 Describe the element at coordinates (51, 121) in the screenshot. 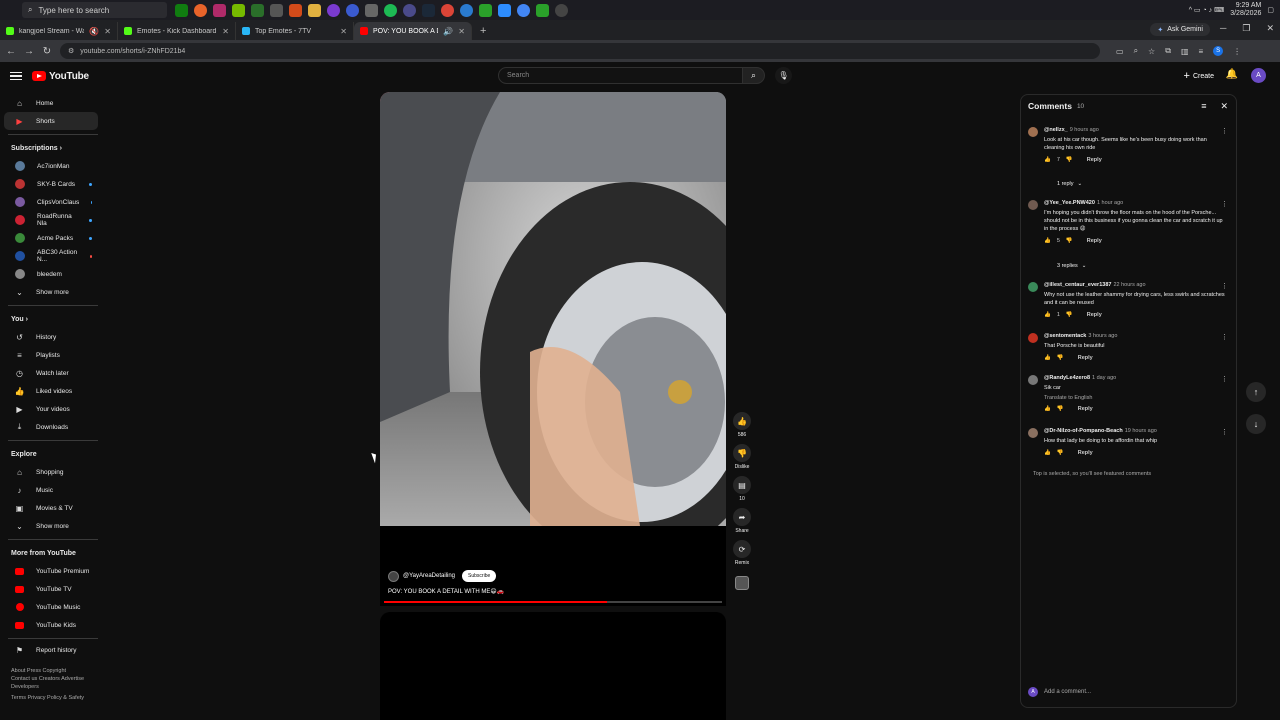

I see `sidebar-item-shorts: ▶ Shorts` at that location.